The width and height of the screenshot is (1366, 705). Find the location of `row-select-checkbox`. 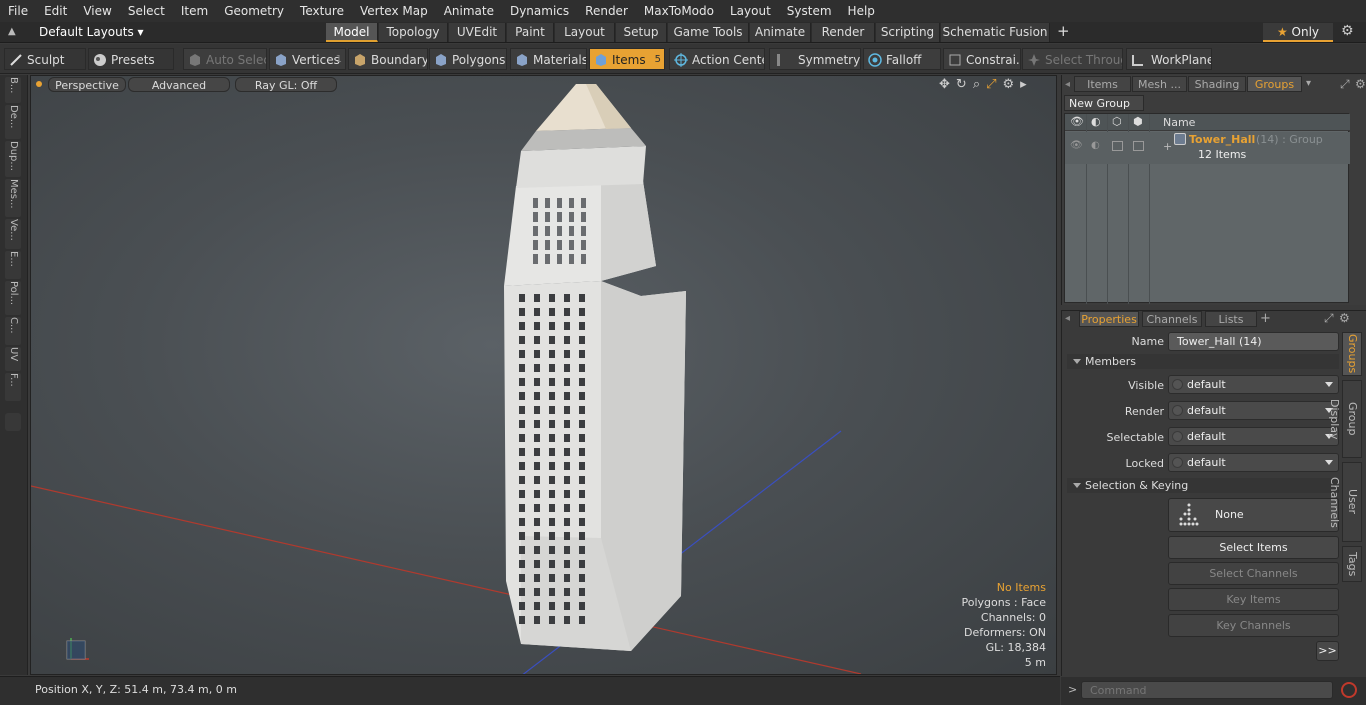

row-select-checkbox is located at coordinates (1138, 146).